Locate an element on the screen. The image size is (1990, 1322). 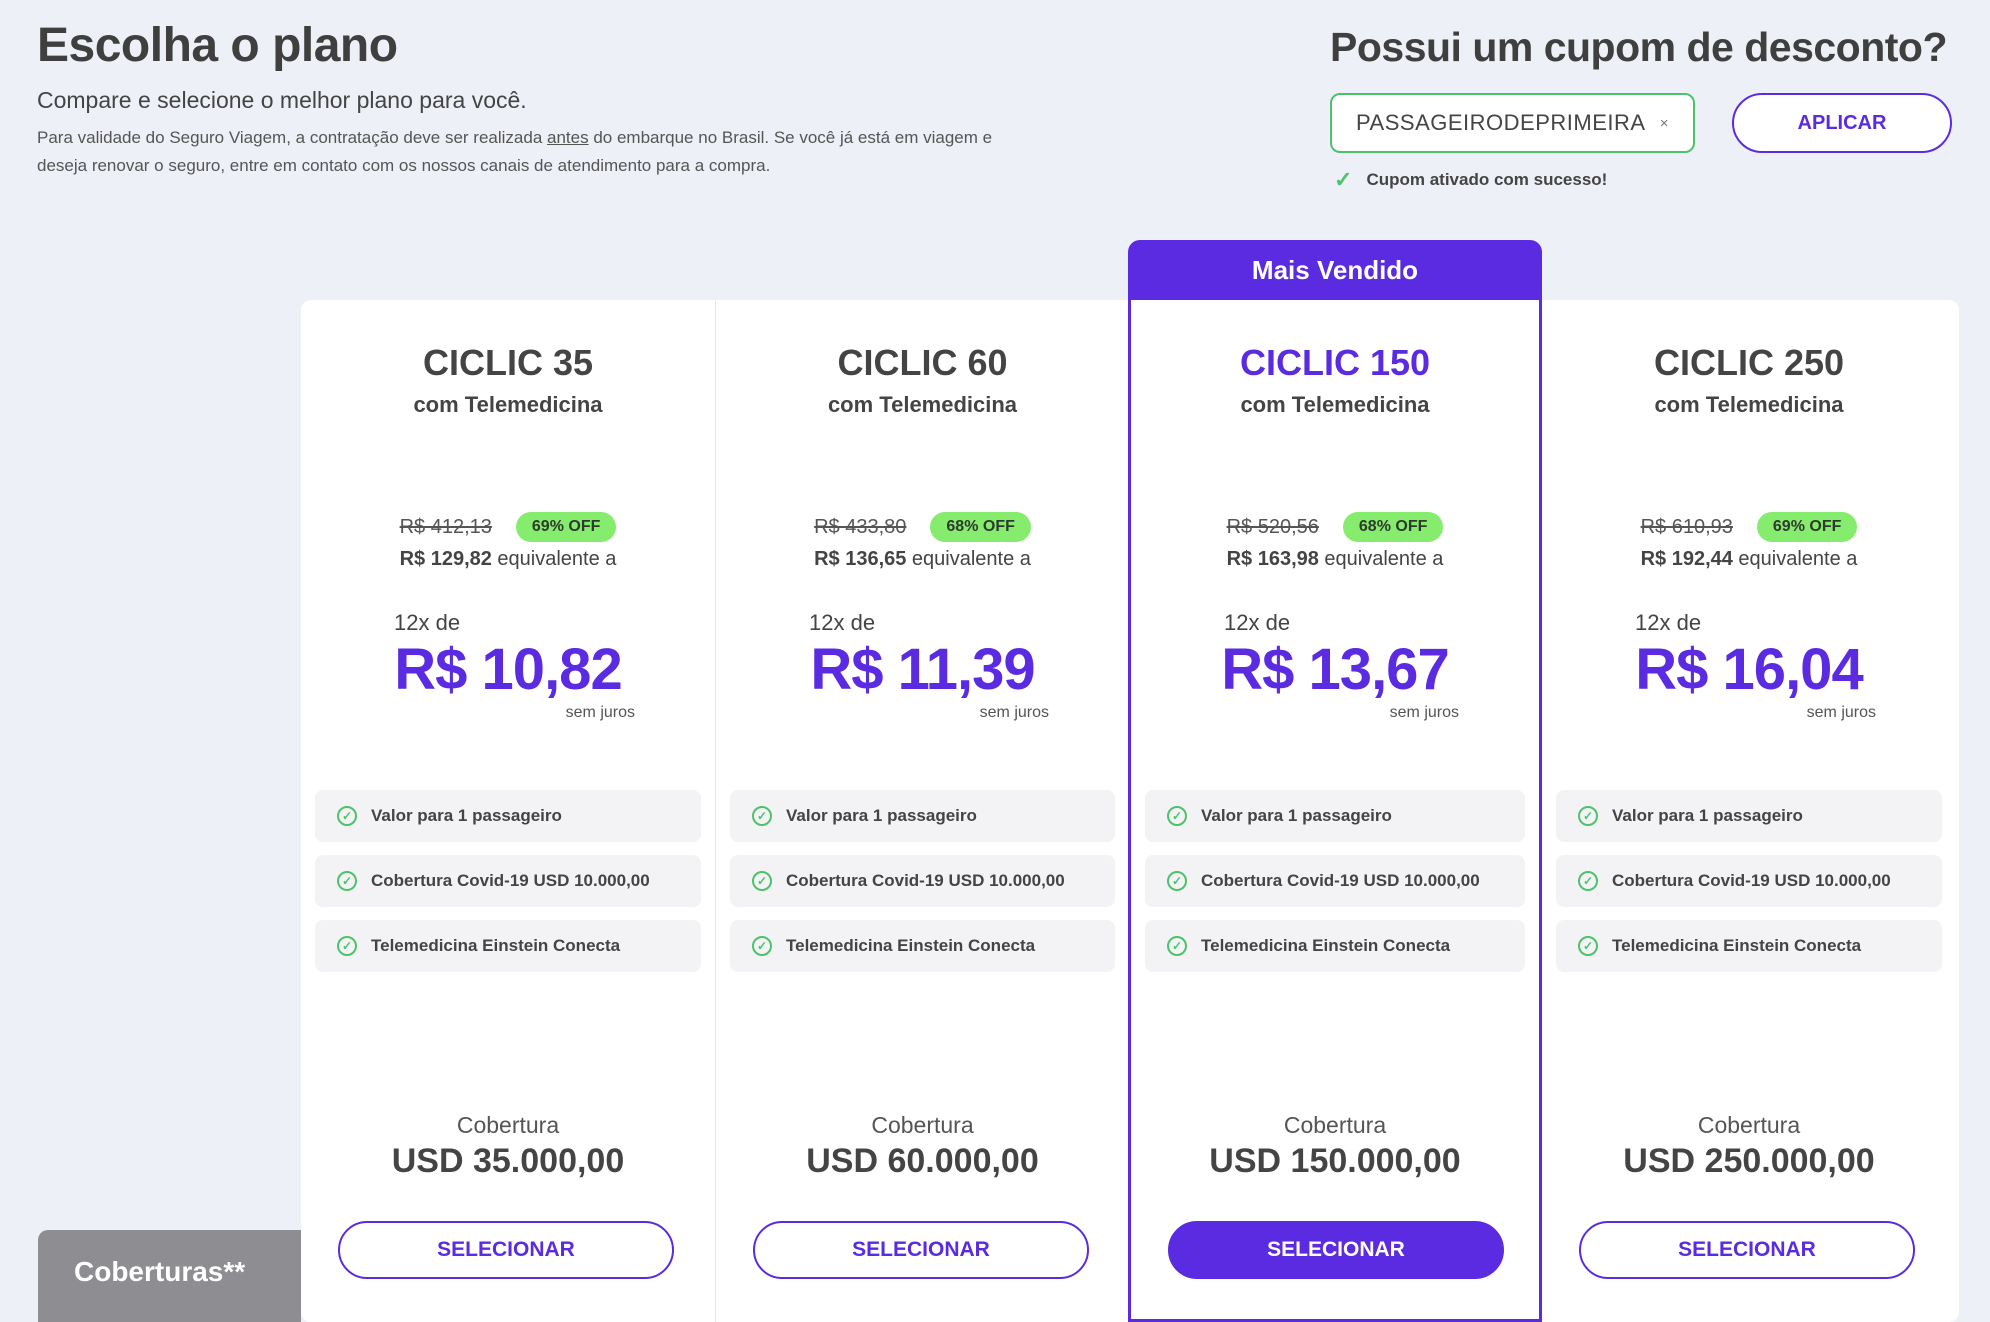
total-price: R$ 192,44 is located at coordinates (1686, 559).